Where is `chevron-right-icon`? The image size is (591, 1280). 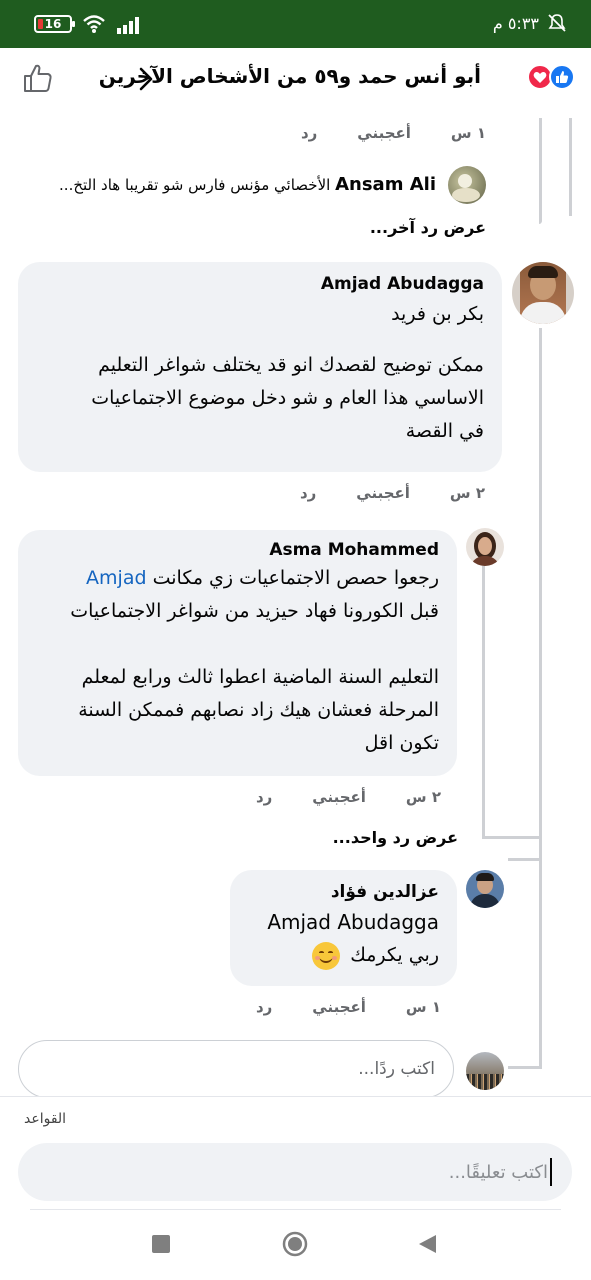
chevron-right-icon is located at coordinates (145, 79).